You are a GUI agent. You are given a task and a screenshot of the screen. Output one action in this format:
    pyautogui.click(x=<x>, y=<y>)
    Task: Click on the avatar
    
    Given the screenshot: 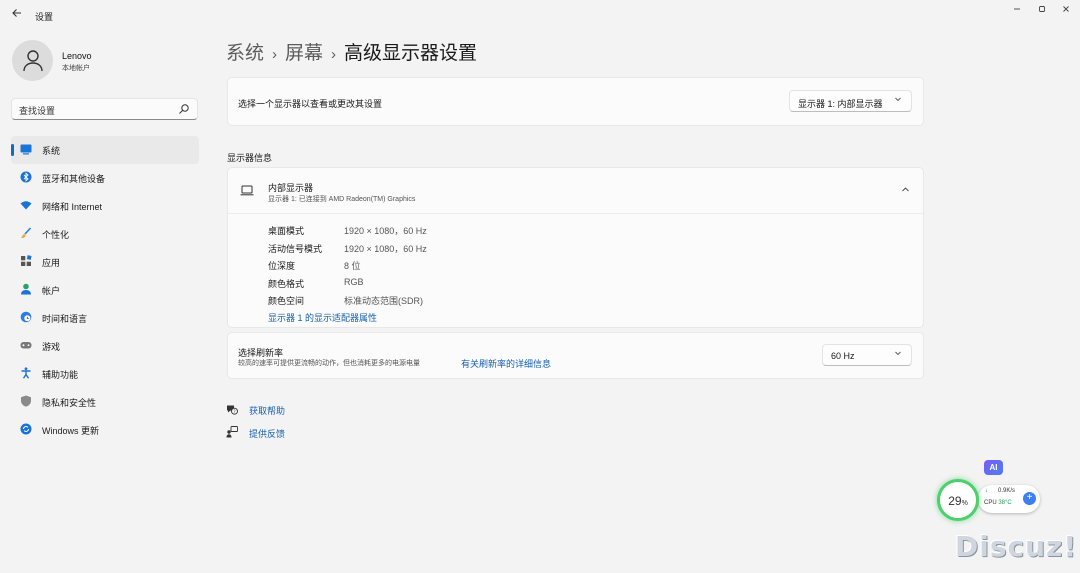 What is the action you would take?
    pyautogui.click(x=32, y=60)
    